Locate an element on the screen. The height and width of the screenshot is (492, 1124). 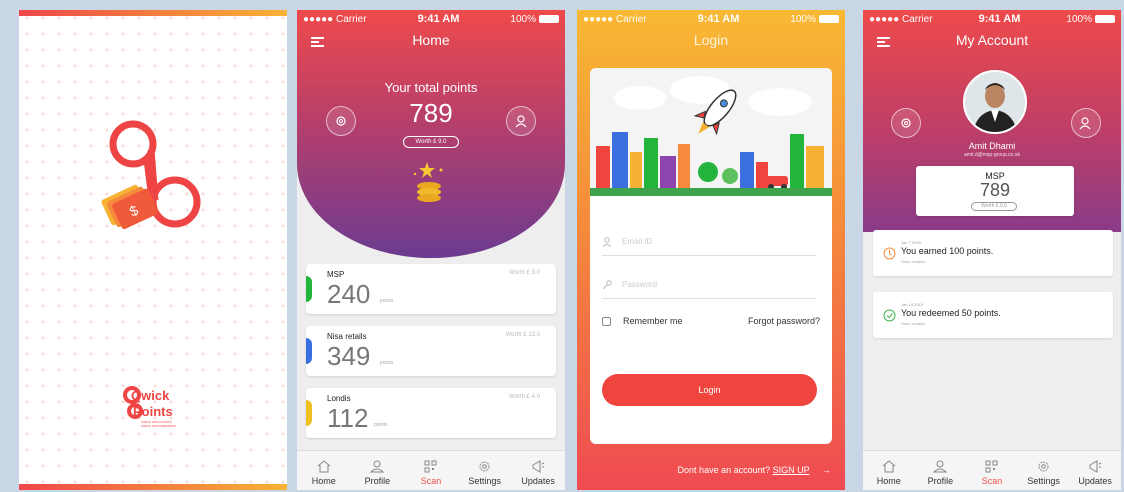
key-icon is located at coordinates (607, 284).